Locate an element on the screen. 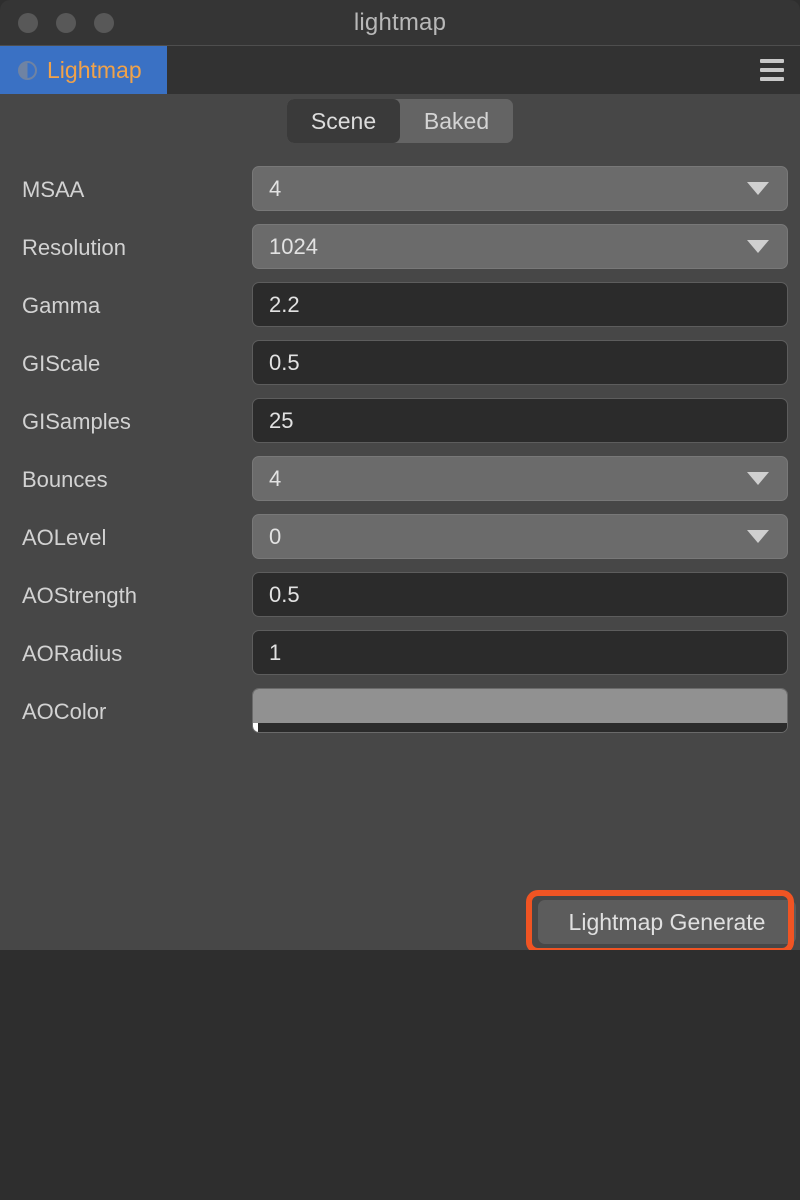 This screenshot has height=1200, width=800. label-aoradius: AORadius is located at coordinates (72, 653).